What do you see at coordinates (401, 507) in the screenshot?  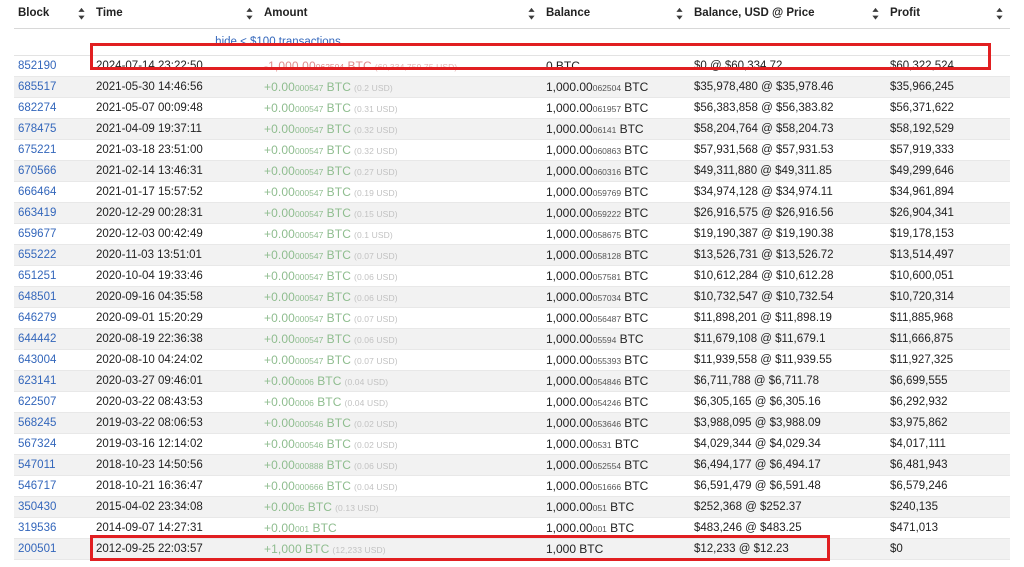 I see `cell-amount: +0.0005 BTC (0.13 USD)` at bounding box center [401, 507].